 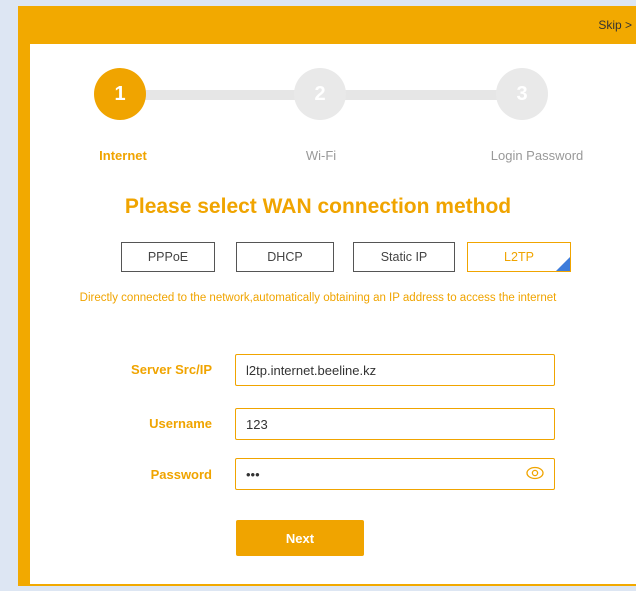 I want to click on server-input, so click(x=395, y=370).